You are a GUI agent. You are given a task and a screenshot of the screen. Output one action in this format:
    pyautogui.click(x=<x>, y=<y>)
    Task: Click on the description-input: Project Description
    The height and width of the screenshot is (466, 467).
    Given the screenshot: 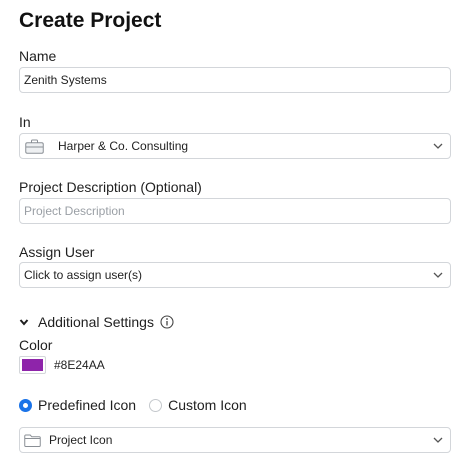 What is the action you would take?
    pyautogui.click(x=235, y=211)
    